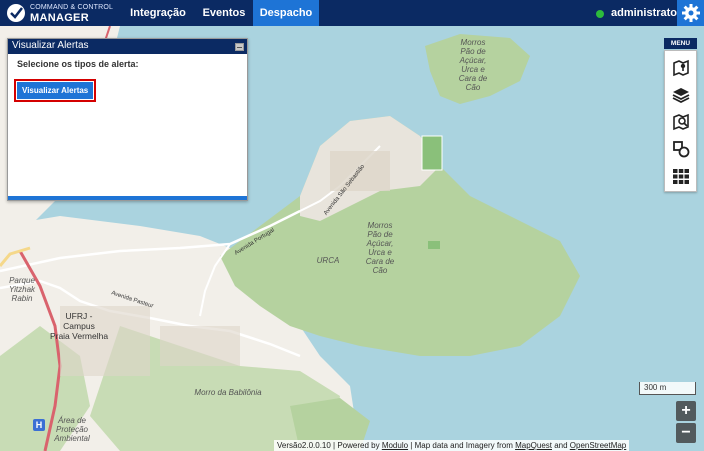 The image size is (704, 451). I want to click on map-scale: 300 m, so click(667, 388).